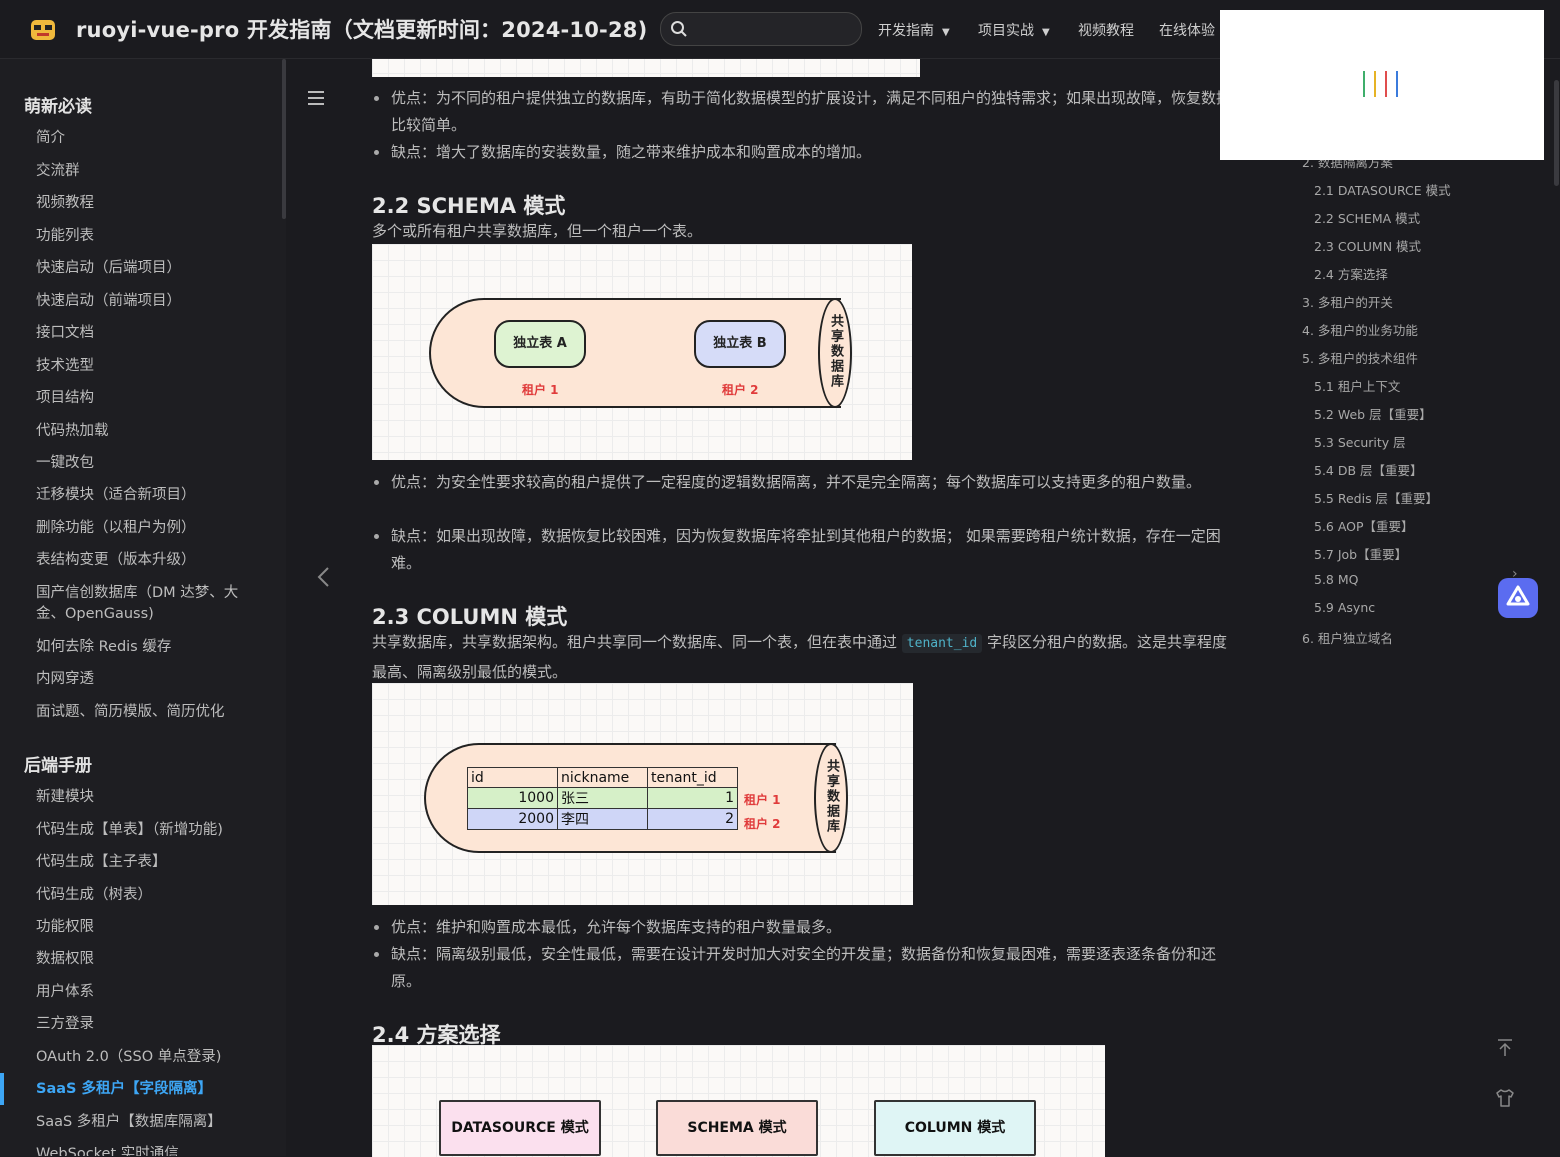  I want to click on search-box, so click(761, 29).